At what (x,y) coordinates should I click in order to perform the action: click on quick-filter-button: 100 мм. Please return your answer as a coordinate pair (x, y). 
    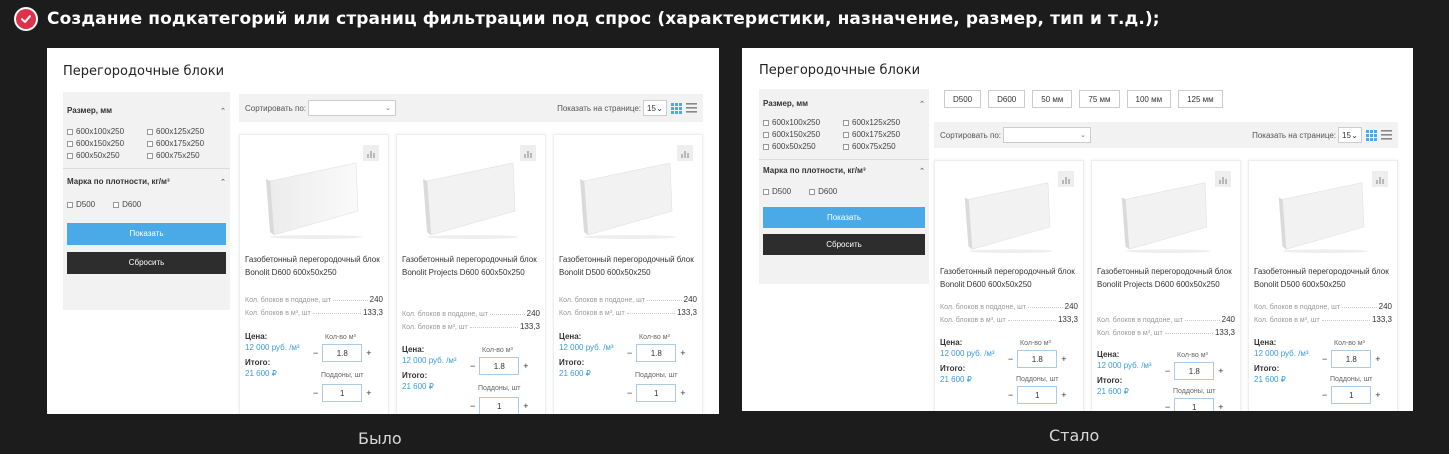
    Looking at the image, I should click on (1149, 99).